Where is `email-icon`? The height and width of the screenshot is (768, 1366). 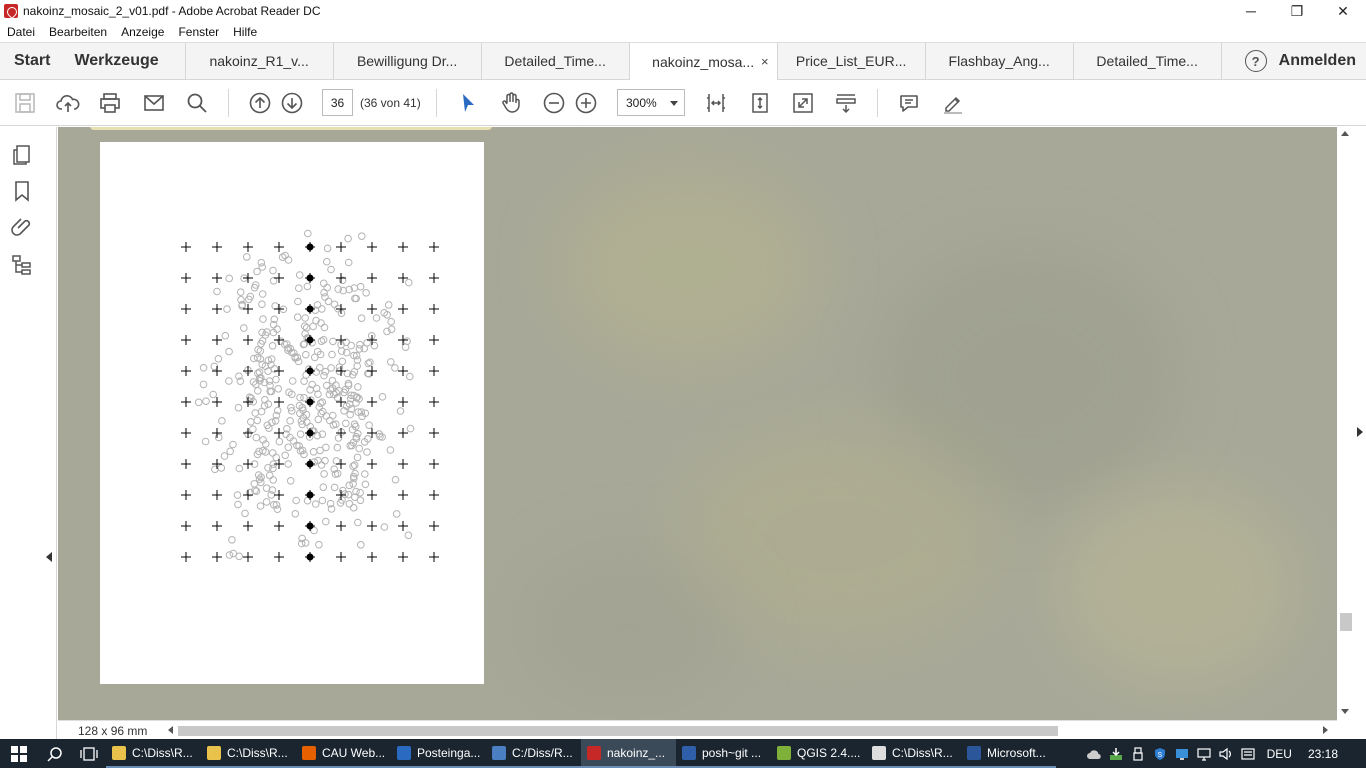
email-icon is located at coordinates (154, 103).